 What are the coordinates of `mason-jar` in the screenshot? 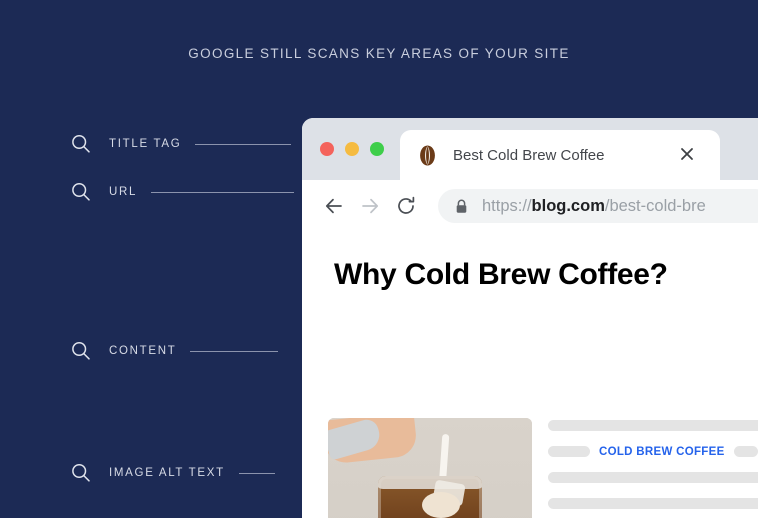 It's located at (430, 497).